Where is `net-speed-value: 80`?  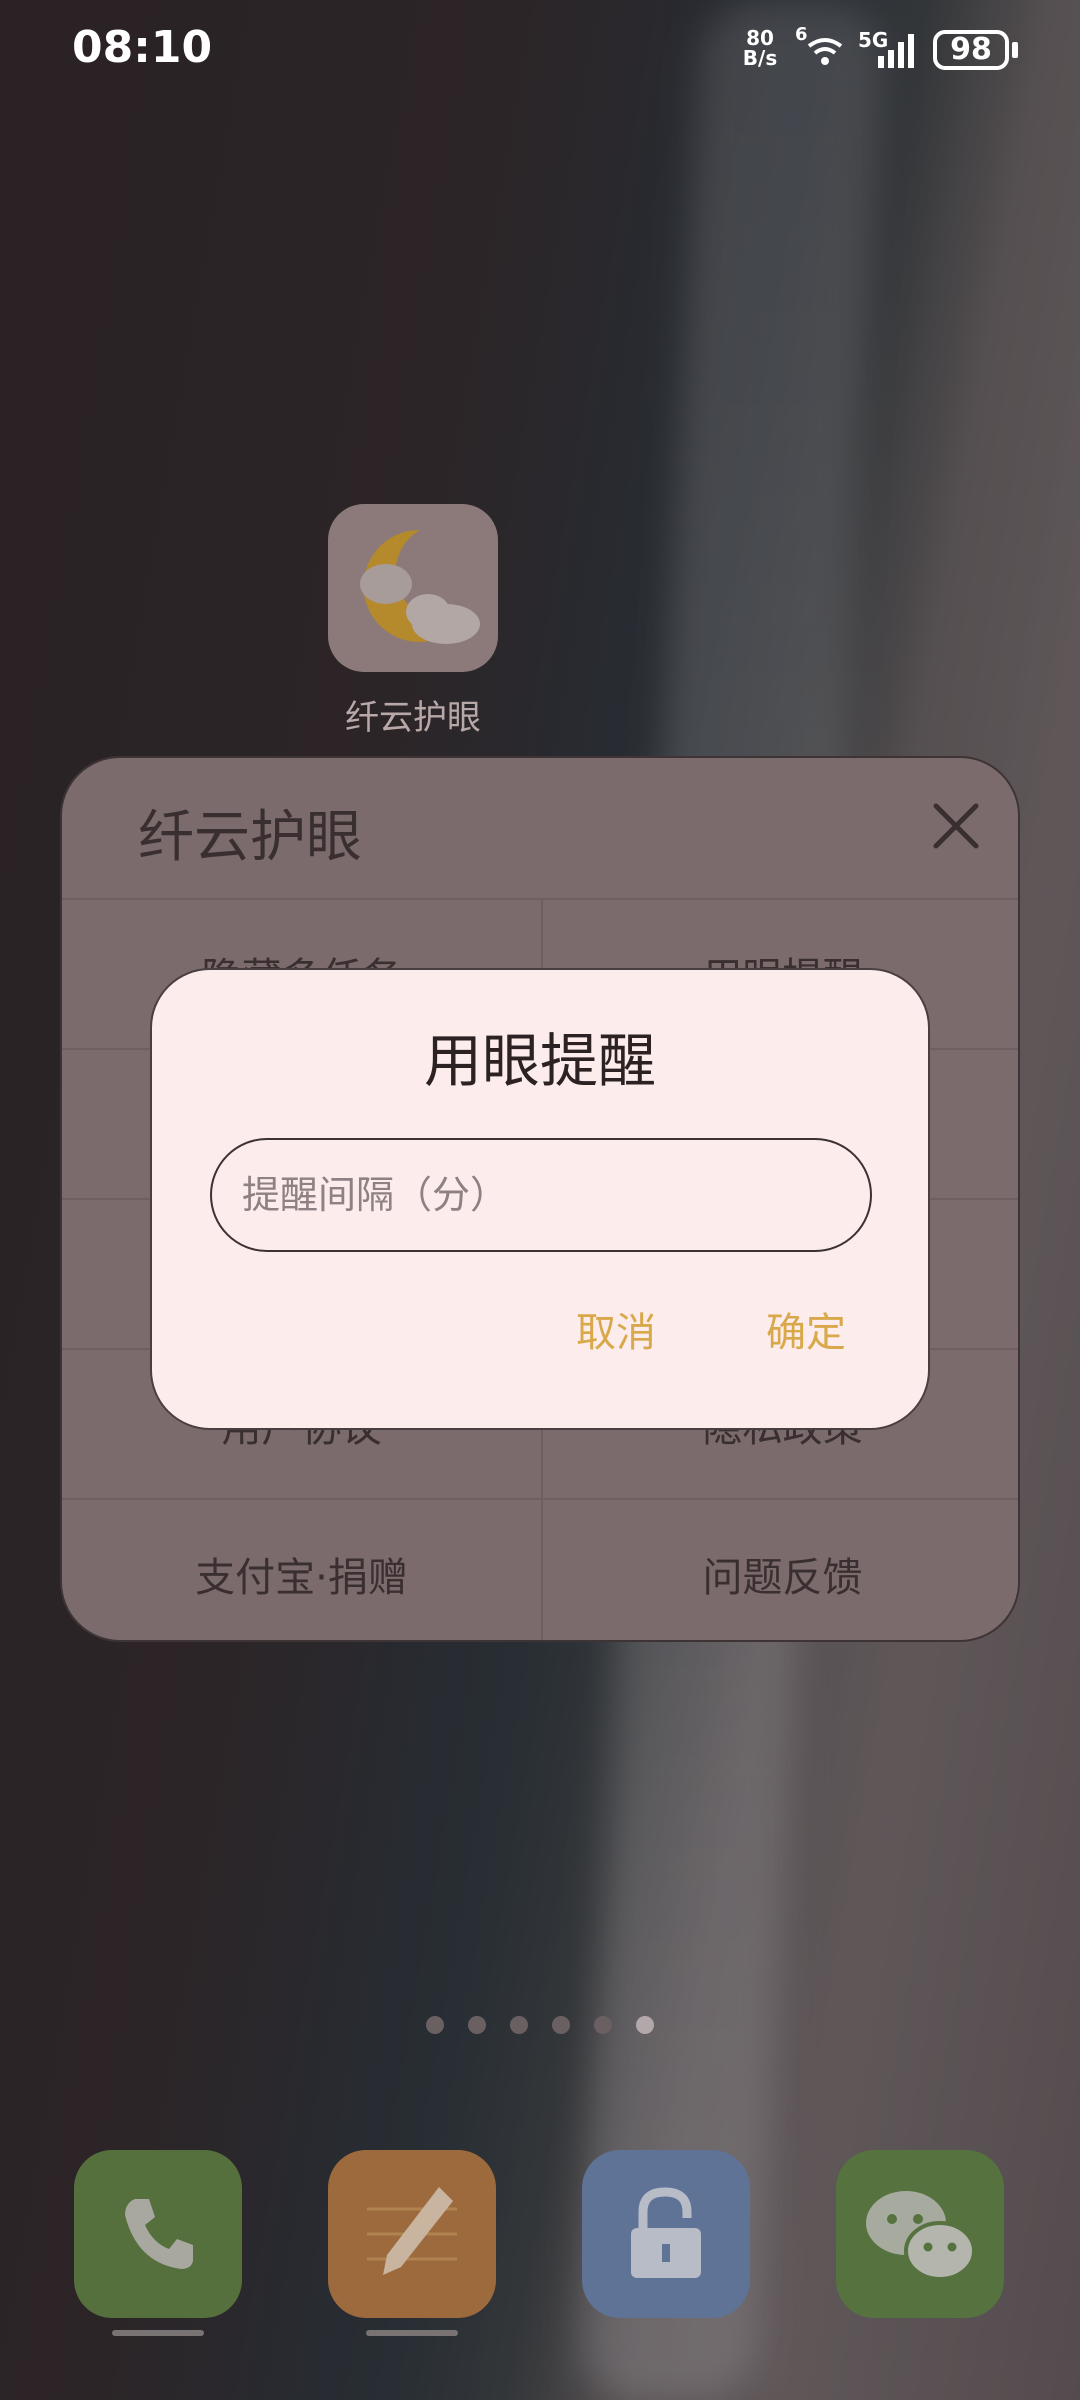
net-speed-value: 80 is located at coordinates (760, 38).